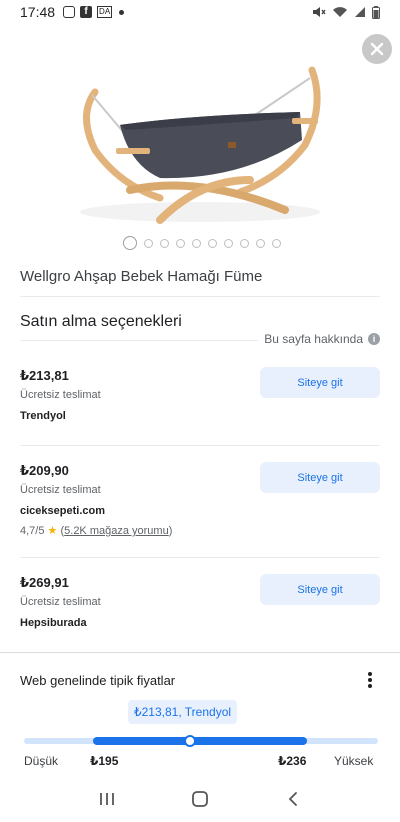  I want to click on offer-store: Hepsiburada, so click(53, 623).